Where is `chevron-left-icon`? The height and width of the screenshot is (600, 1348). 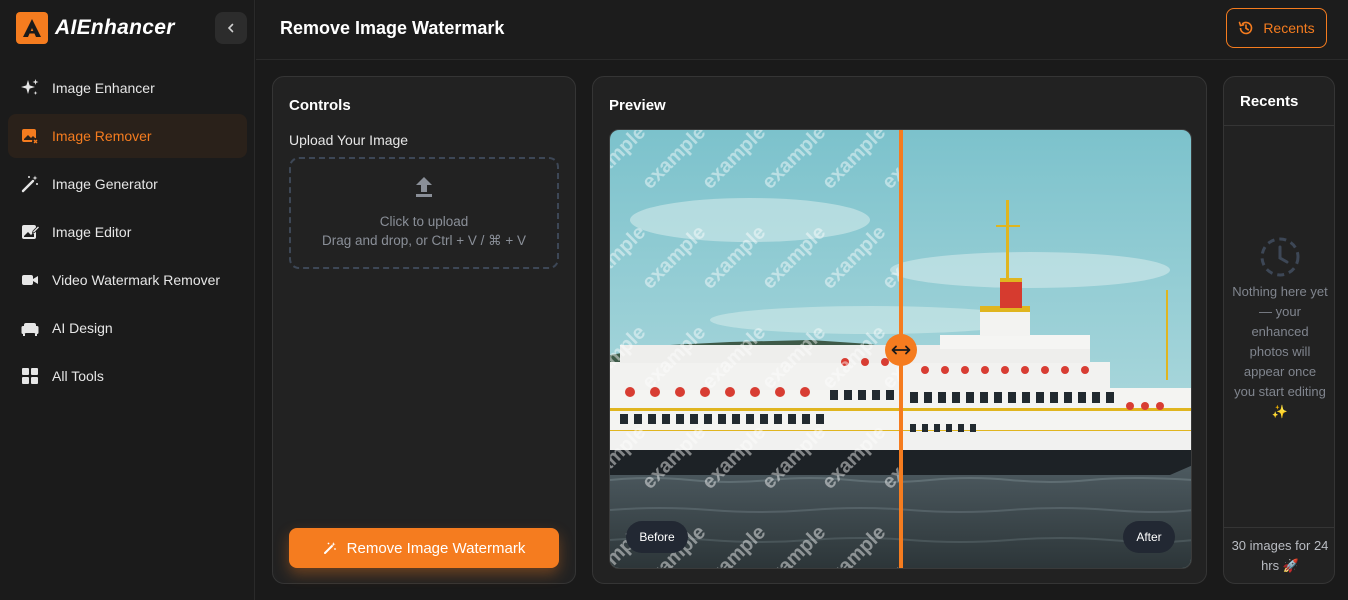
chevron-left-icon is located at coordinates (230, 28).